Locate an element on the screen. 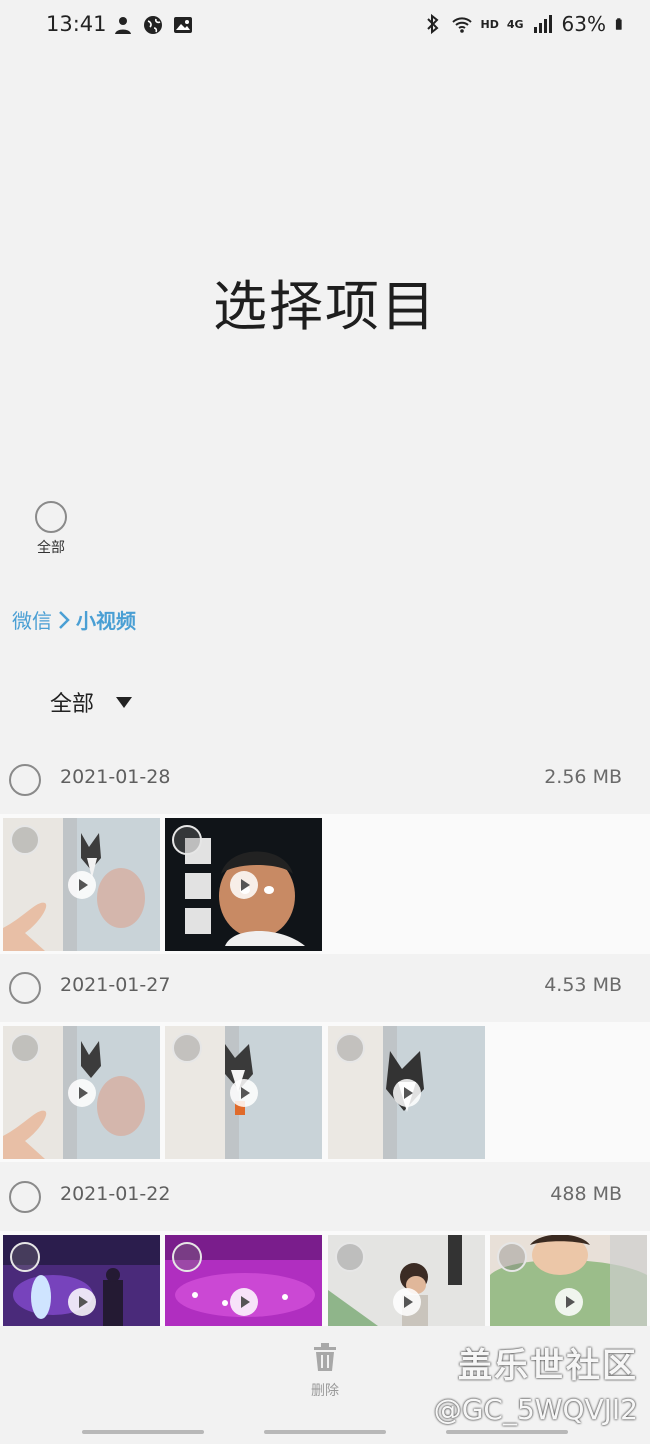 The width and height of the screenshot is (650, 1444). group-size: 488 MB is located at coordinates (586, 1194).